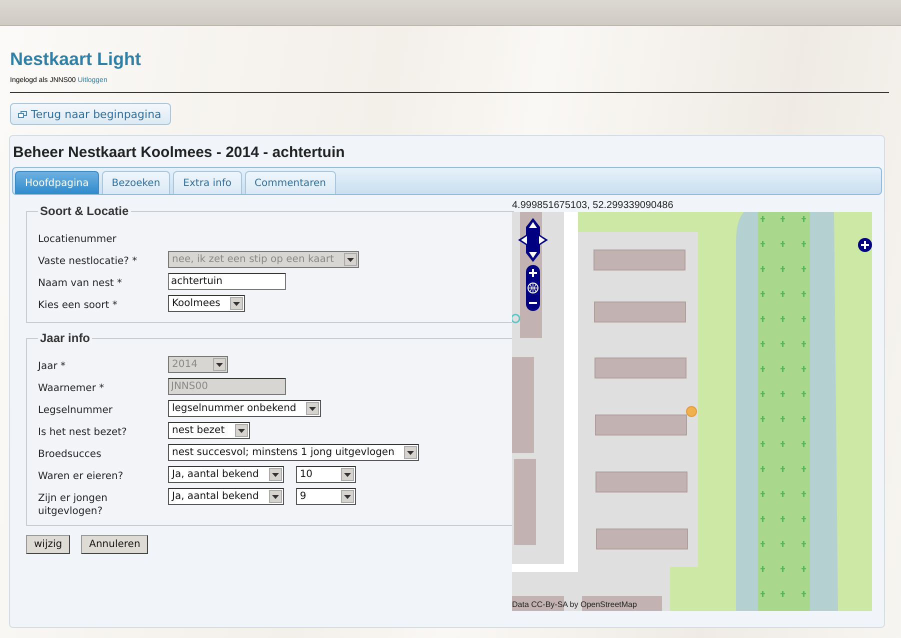  What do you see at coordinates (516, 318) in the screenshot?
I see `circle-marker-icon` at bounding box center [516, 318].